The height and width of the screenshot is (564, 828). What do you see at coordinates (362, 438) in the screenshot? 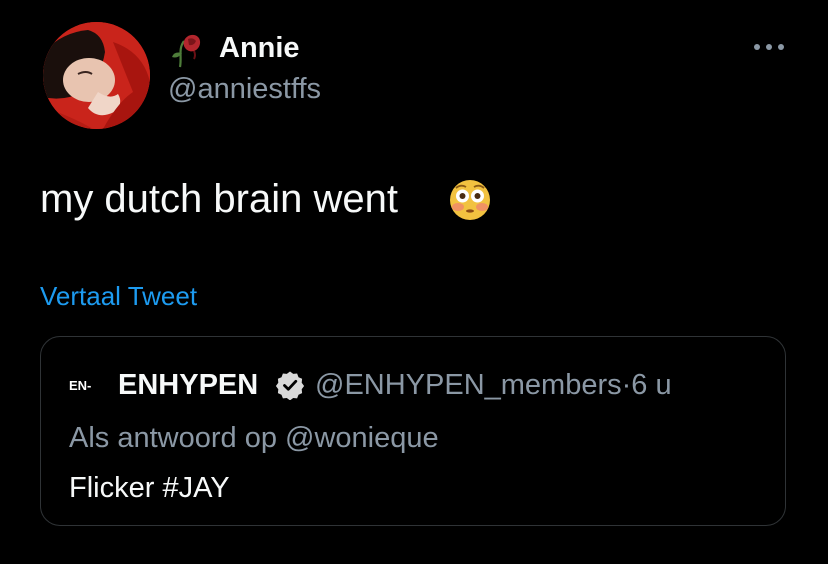
I see `reply-mention-link: @wonieque` at bounding box center [362, 438].